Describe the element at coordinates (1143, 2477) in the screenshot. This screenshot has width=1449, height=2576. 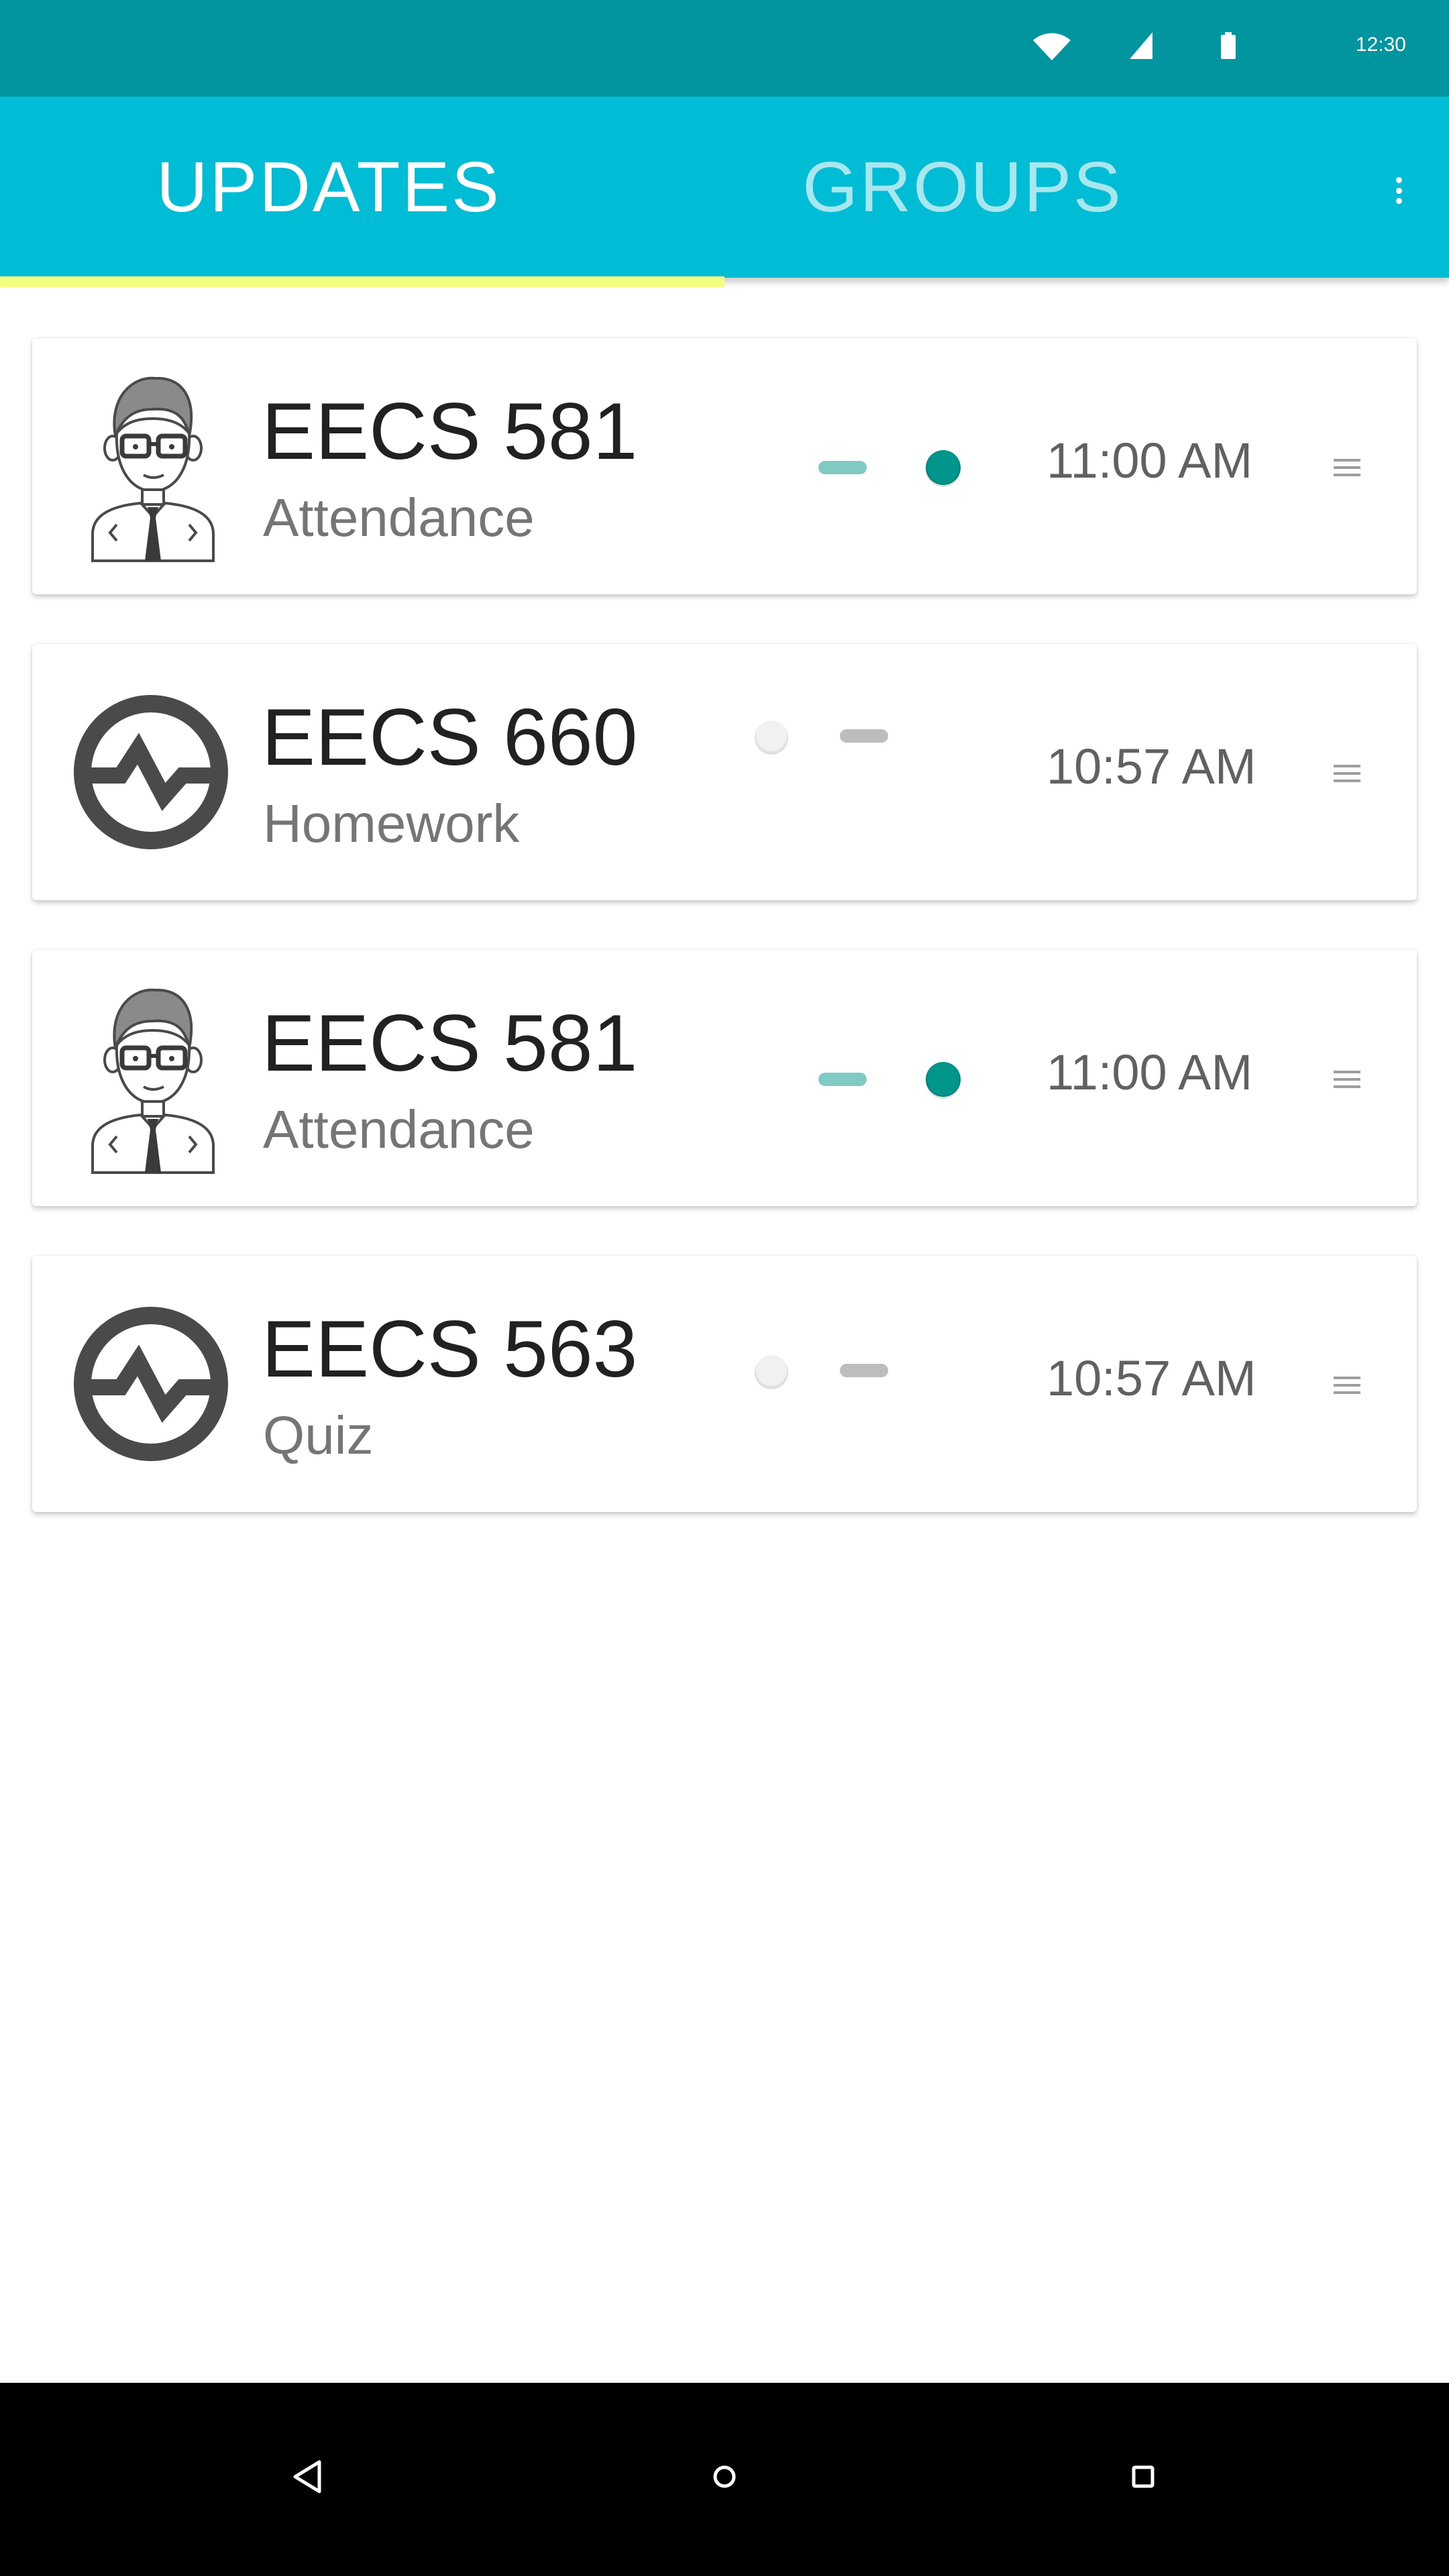
I see `recents-icon` at that location.